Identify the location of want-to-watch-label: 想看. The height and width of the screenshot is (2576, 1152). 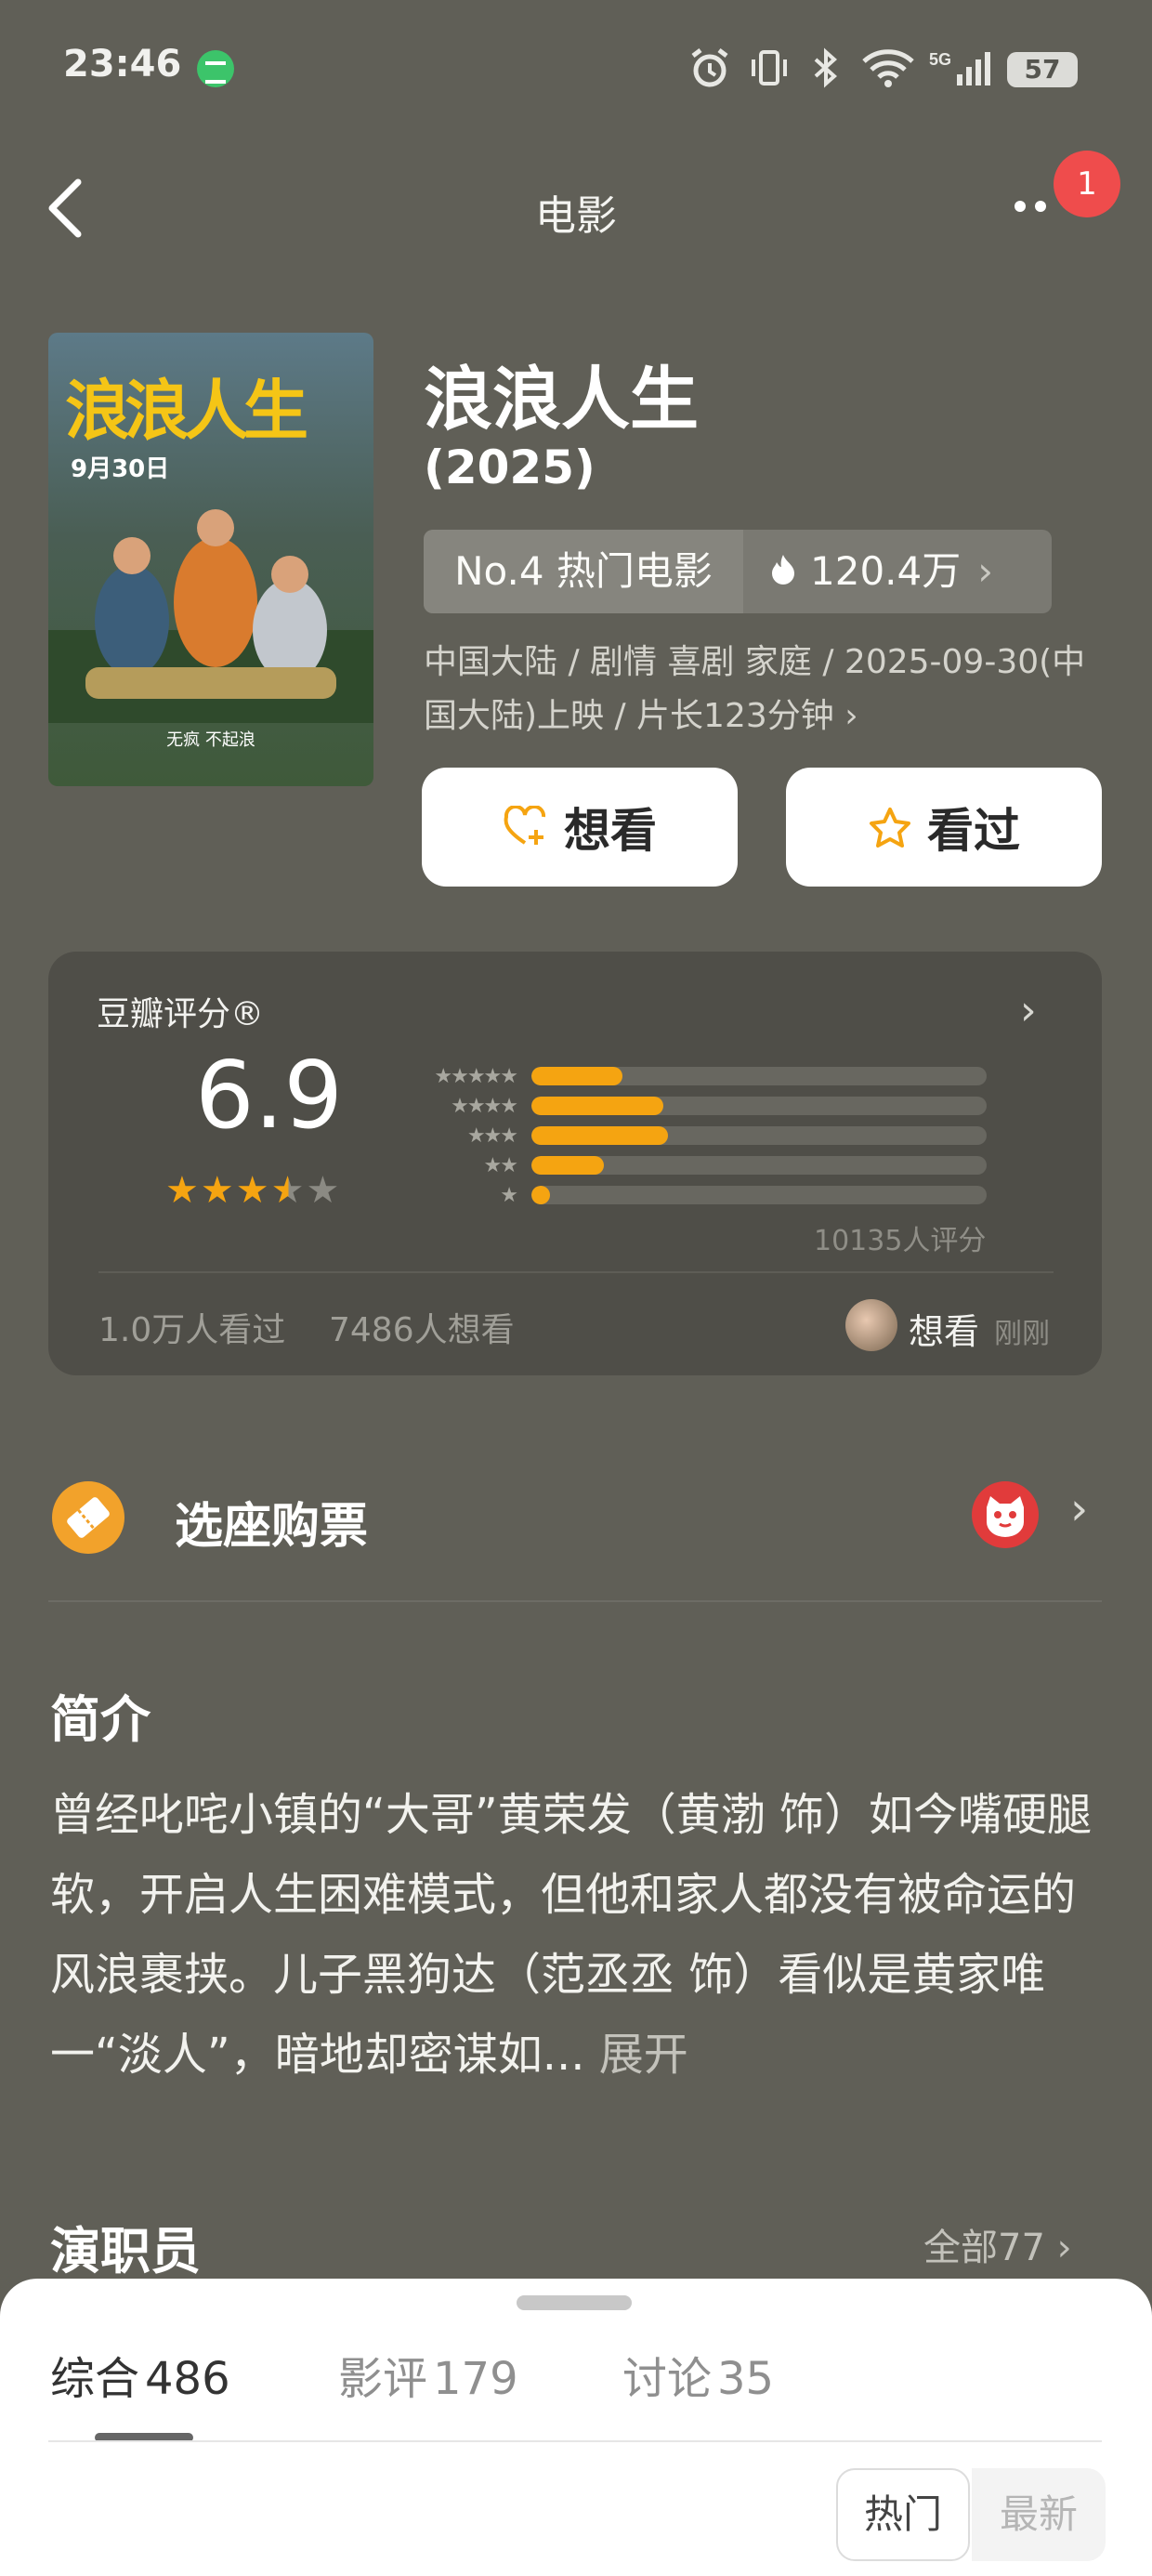
(610, 831).